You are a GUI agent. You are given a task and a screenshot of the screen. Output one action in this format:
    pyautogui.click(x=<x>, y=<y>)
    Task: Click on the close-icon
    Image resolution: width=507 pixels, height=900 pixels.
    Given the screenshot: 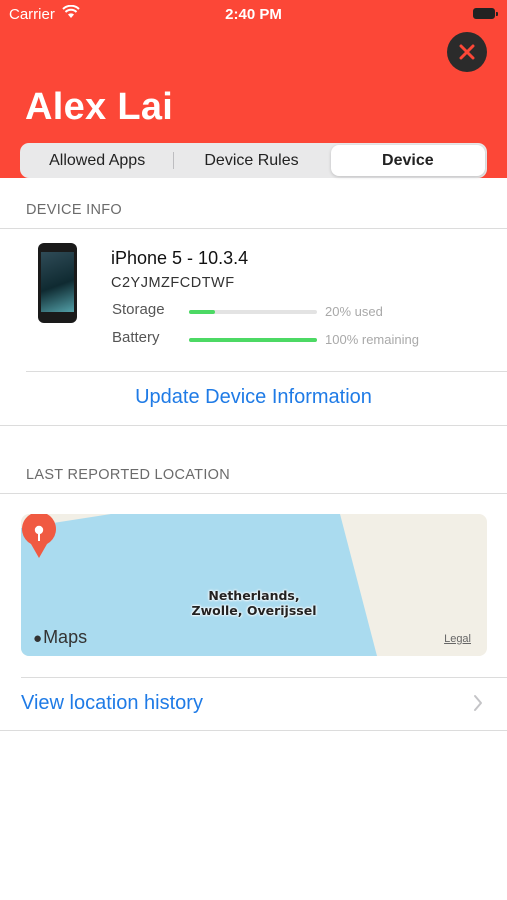 What is the action you would take?
    pyautogui.click(x=467, y=52)
    